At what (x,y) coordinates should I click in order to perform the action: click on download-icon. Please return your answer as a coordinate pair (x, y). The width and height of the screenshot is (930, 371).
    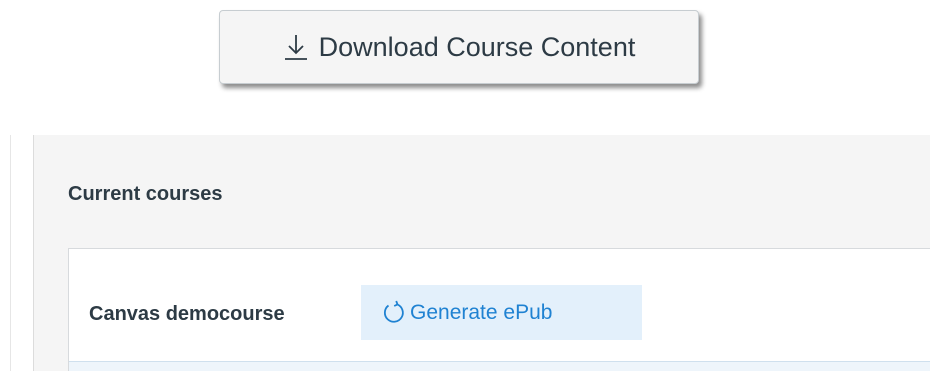
    Looking at the image, I should click on (296, 47).